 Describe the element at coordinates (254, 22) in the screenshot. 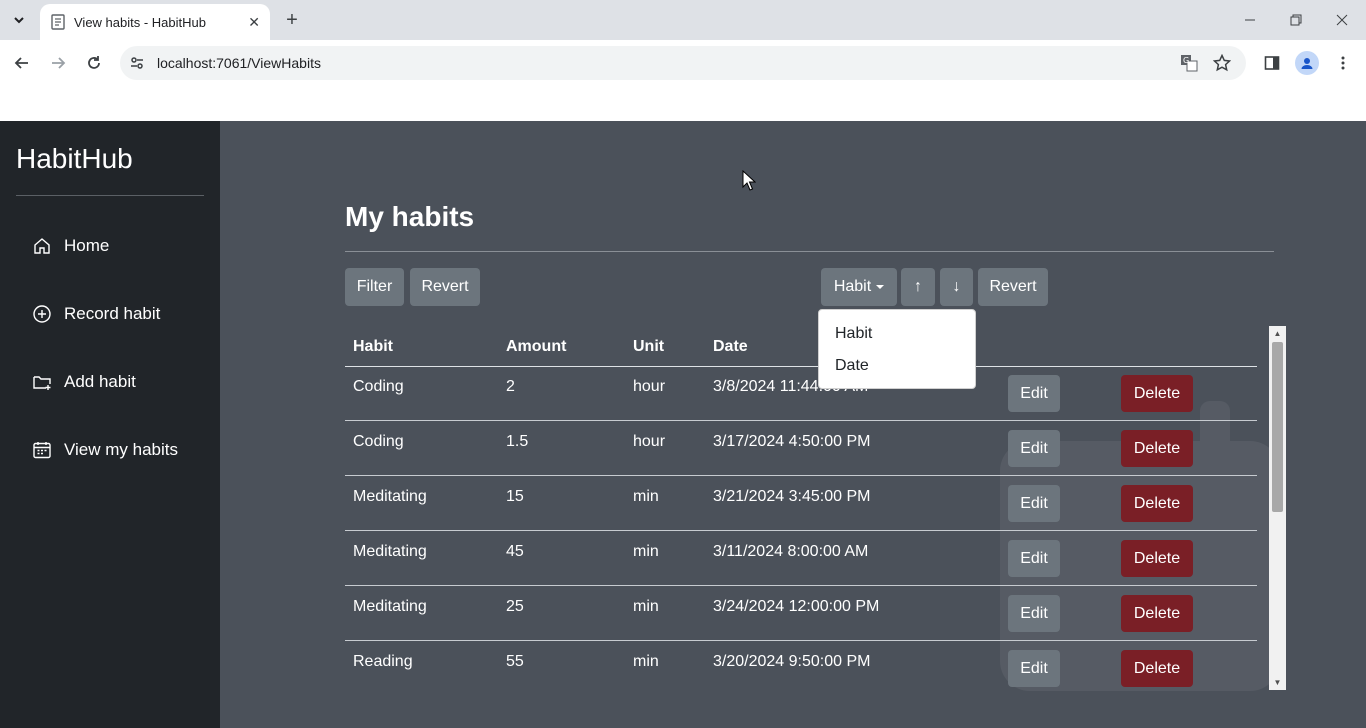

I see `tab-close-icon: ✕` at that location.